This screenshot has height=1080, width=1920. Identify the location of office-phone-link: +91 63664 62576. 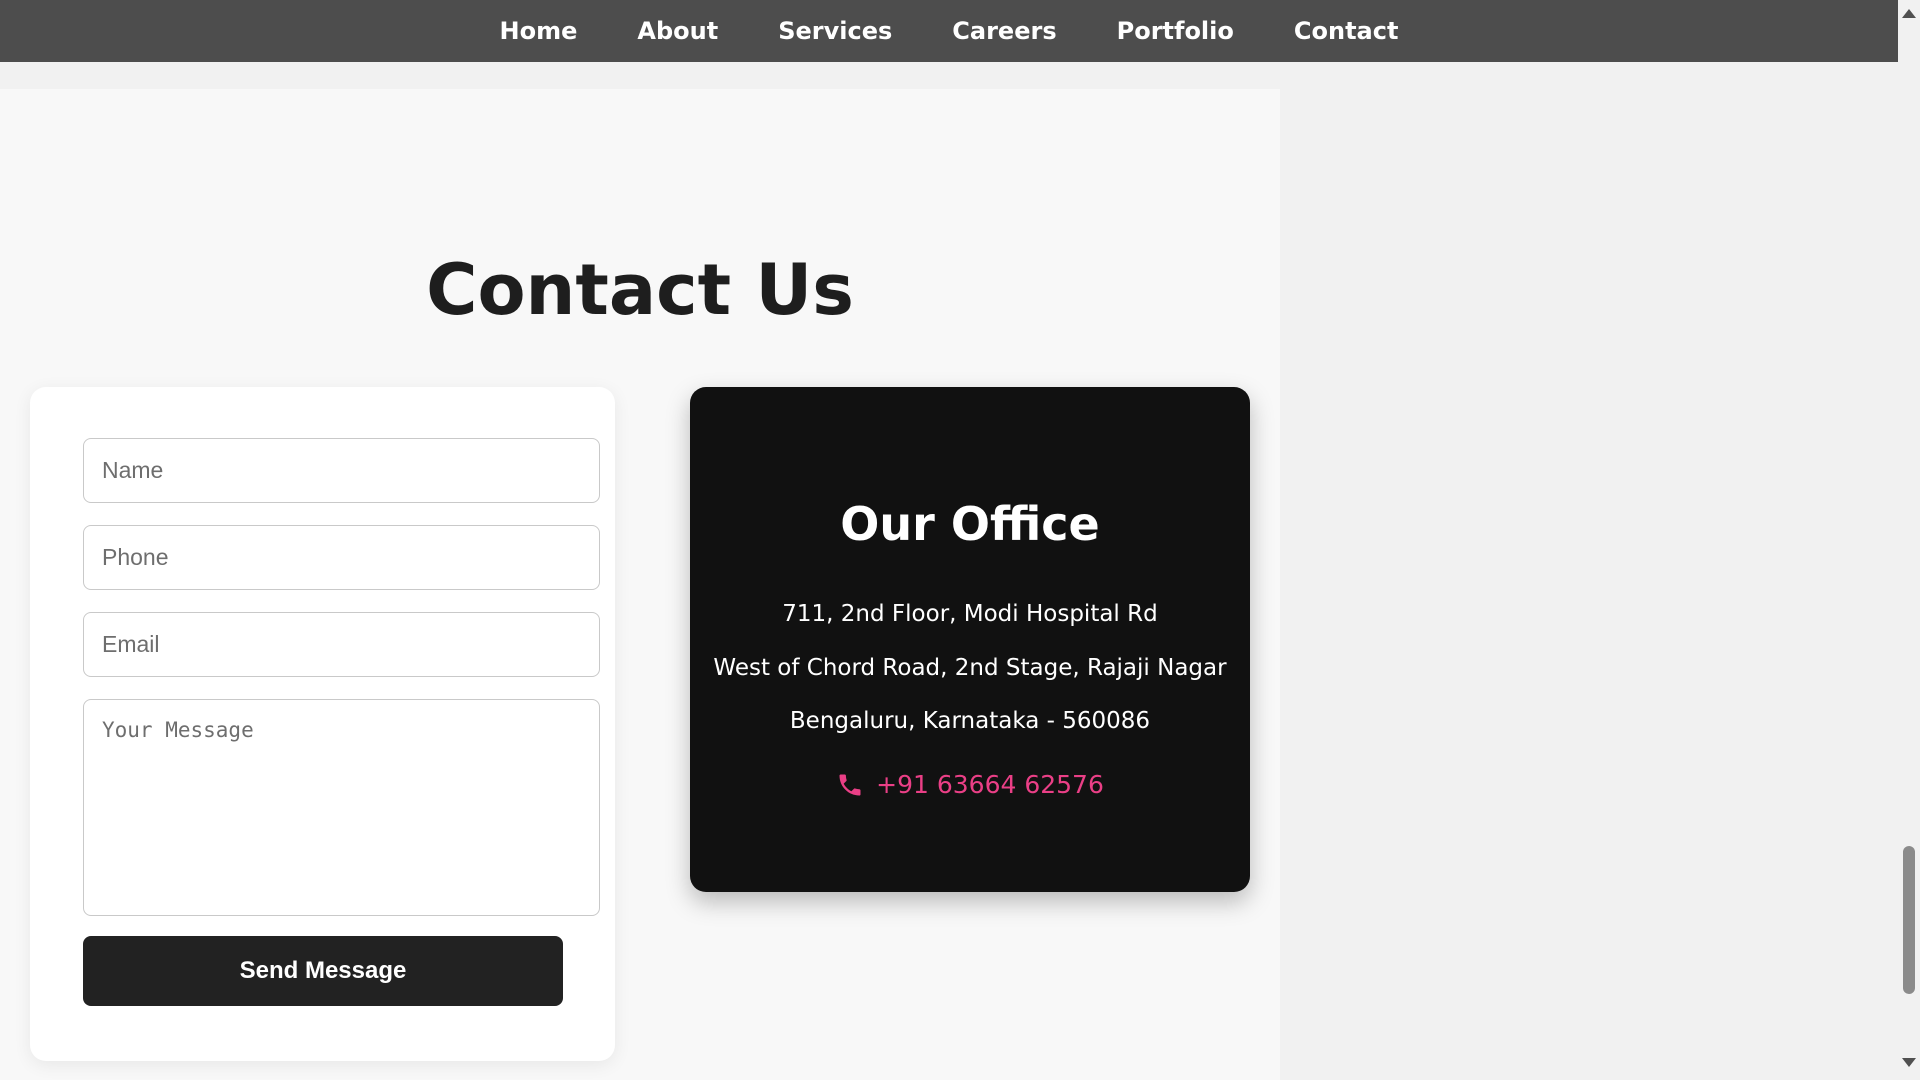
(970, 784).